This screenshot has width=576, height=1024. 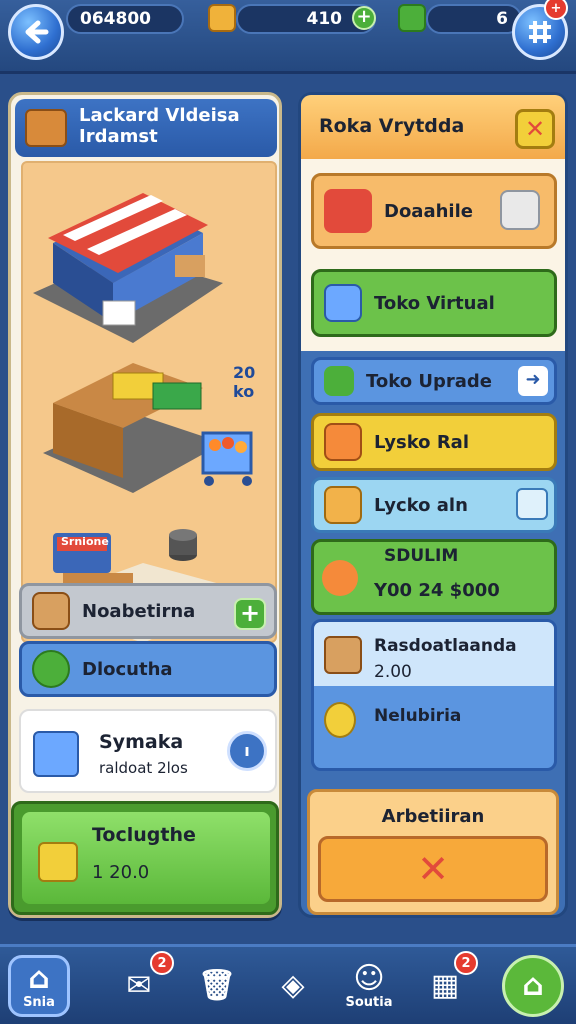 What do you see at coordinates (343, 303) in the screenshot?
I see `user-icon` at bounding box center [343, 303].